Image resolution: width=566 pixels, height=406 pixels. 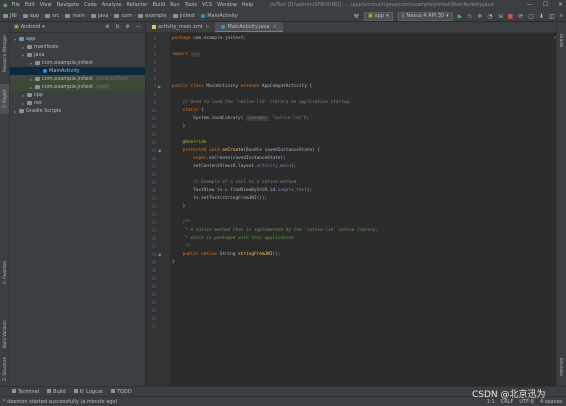 What do you see at coordinates (128, 27) in the screenshot?
I see `gear-icon: ⚙` at bounding box center [128, 27].